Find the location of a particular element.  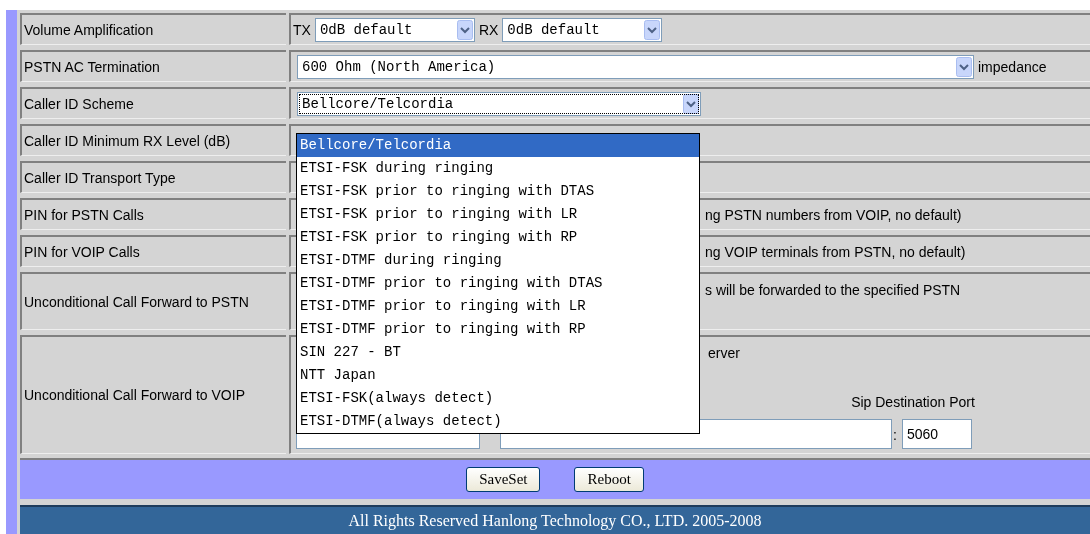

field-label: Volume Amplification is located at coordinates (153, 29).